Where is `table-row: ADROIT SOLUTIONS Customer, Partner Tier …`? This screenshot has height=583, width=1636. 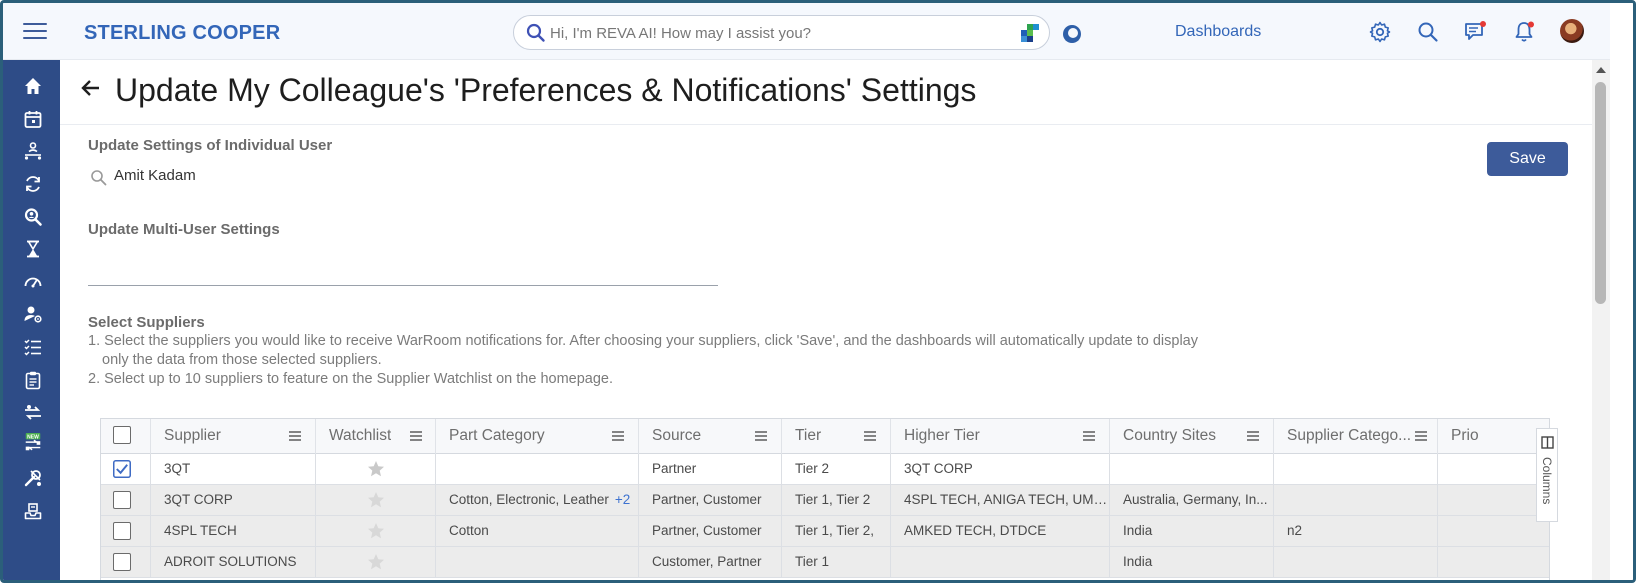
table-row: ADROIT SOLUTIONS Customer, Partner Tier … is located at coordinates (825, 562).